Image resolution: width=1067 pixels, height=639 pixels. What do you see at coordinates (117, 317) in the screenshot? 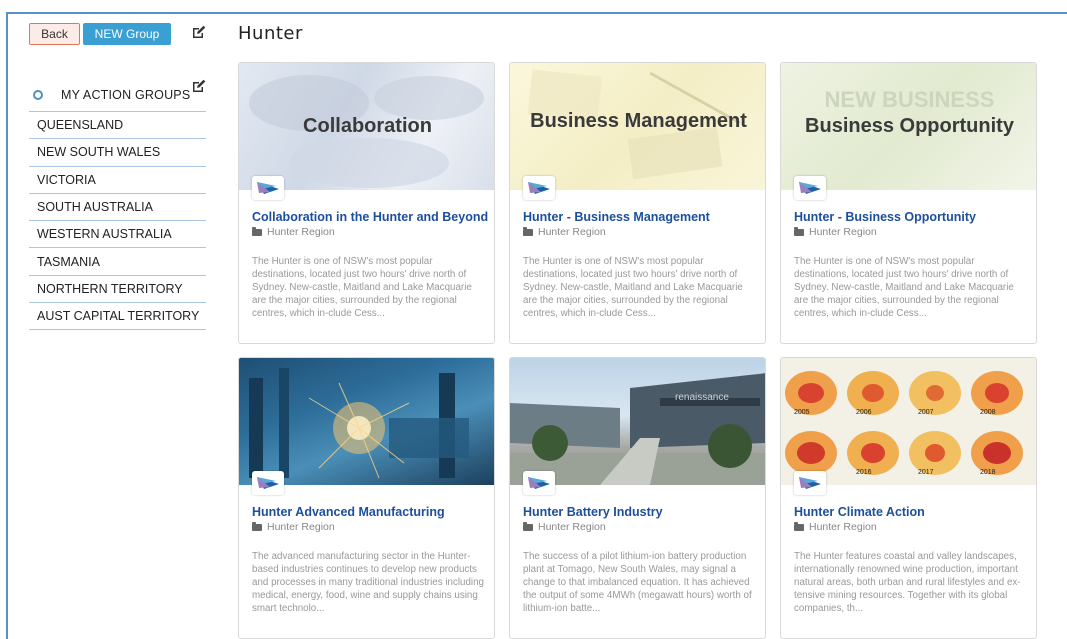
I see `sidebar-item-aust-capital-territory: AUST CAPITAL TERRITORY` at bounding box center [117, 317].